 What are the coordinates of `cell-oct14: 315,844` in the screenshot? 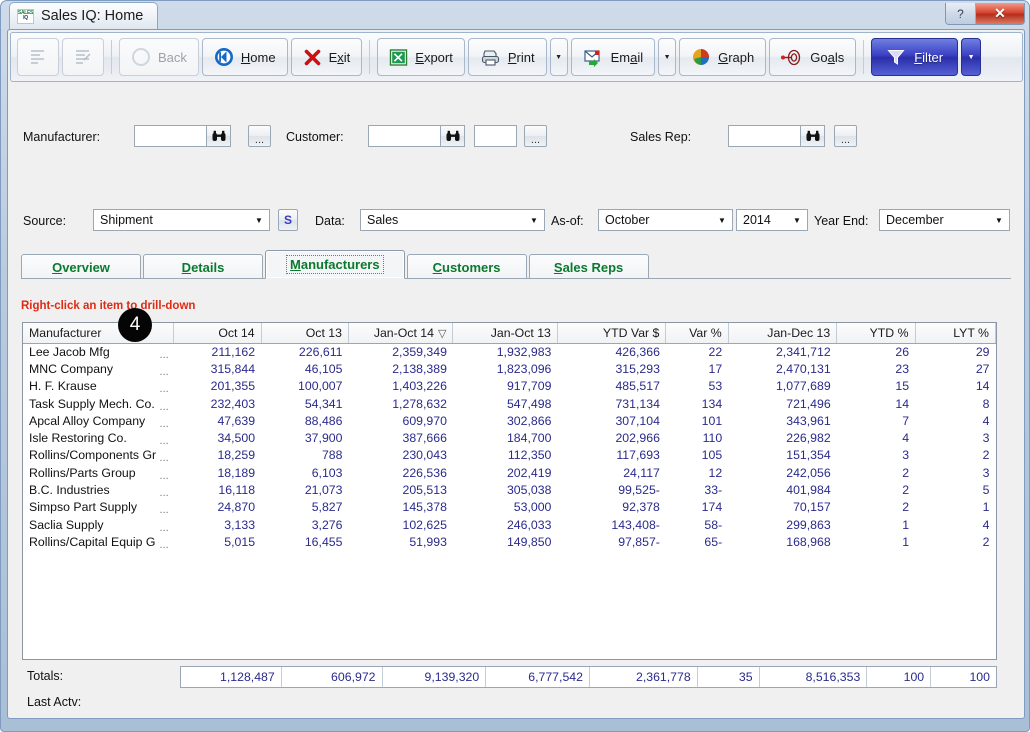 It's located at (217, 368).